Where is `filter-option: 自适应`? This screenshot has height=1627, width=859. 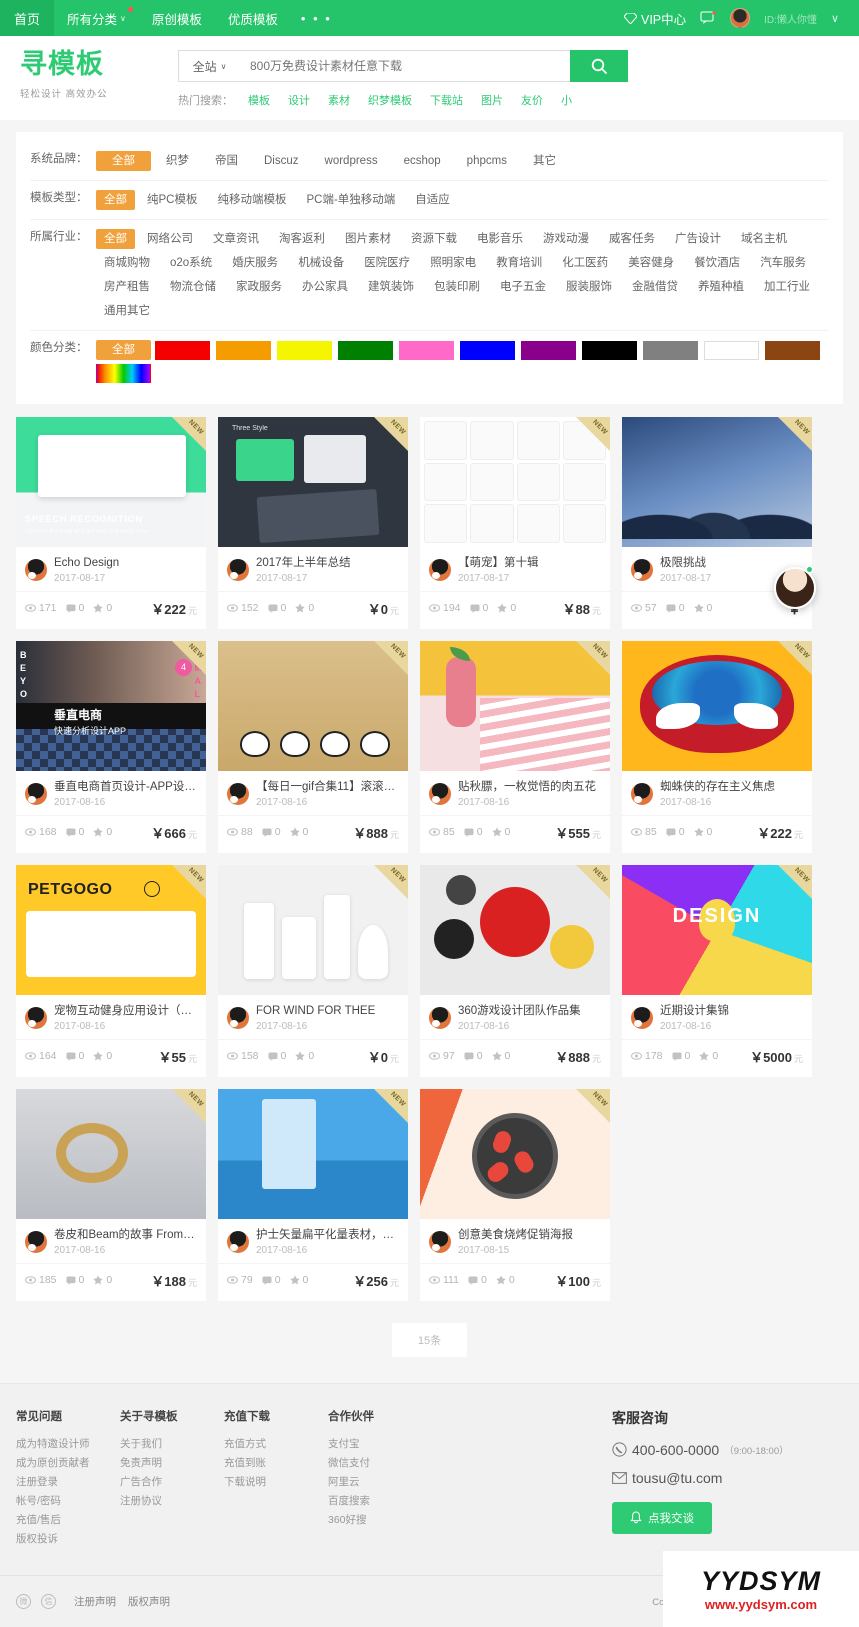
filter-option: 自适应 is located at coordinates (432, 200).